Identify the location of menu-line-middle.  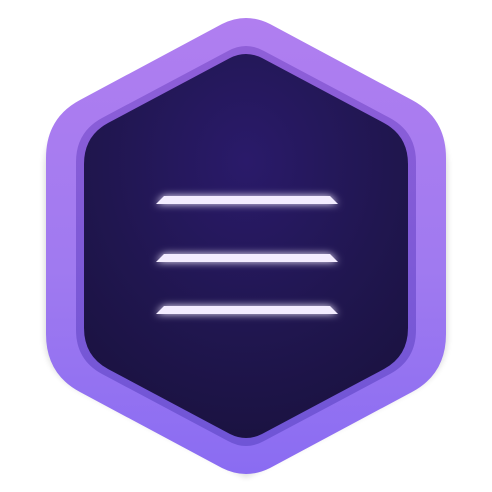
(247, 258).